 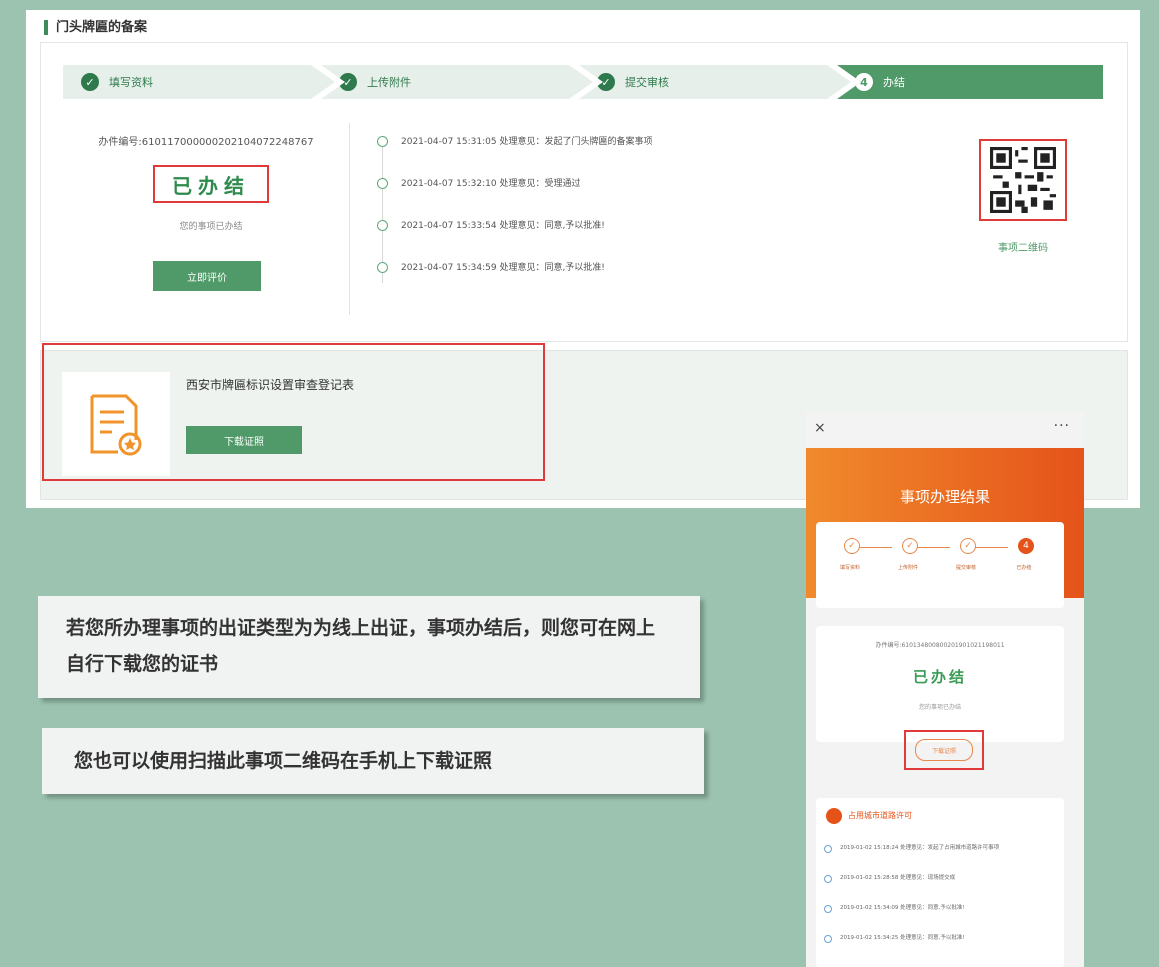 What do you see at coordinates (587, 240) in the screenshot?
I see `timeline-item: 2021-04-07 15:33:54 处理意见：同意,予以批准!` at bounding box center [587, 240].